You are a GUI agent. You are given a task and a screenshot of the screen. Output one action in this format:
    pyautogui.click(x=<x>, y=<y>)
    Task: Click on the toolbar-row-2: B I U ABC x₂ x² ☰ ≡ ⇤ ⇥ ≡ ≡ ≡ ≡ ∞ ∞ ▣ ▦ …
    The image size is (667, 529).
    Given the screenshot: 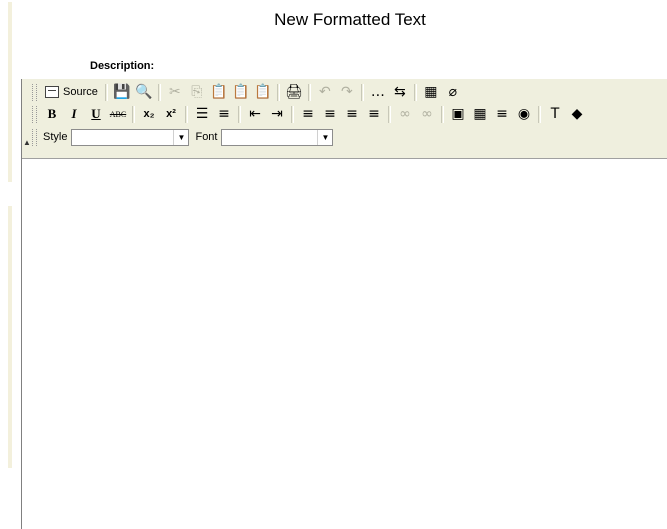 What is the action you would take?
    pyautogui.click(x=309, y=114)
    